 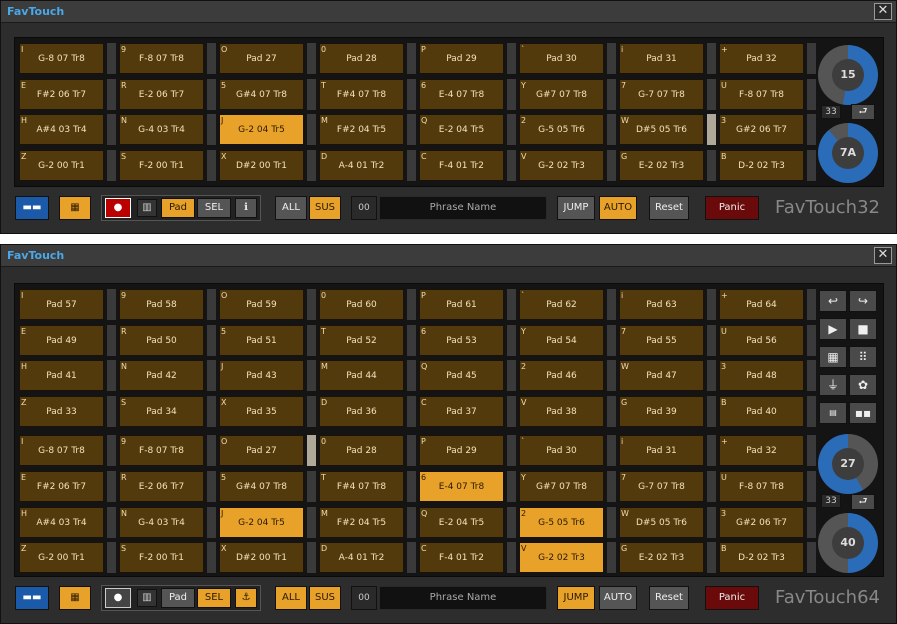 What do you see at coordinates (448, 12) in the screenshot?
I see `title-bar: FavTouch ✕` at bounding box center [448, 12].